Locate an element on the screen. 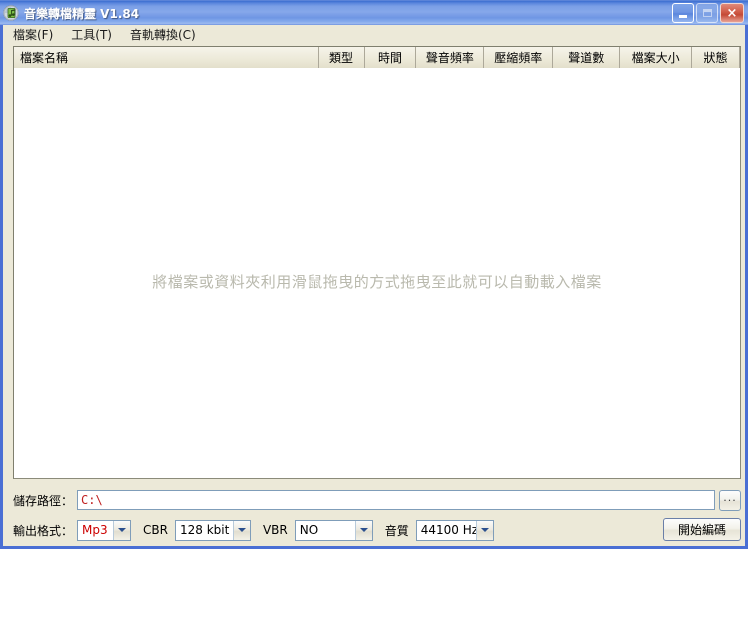  title-bar: 音樂轉檔精靈 V1.84 × is located at coordinates (374, 12).